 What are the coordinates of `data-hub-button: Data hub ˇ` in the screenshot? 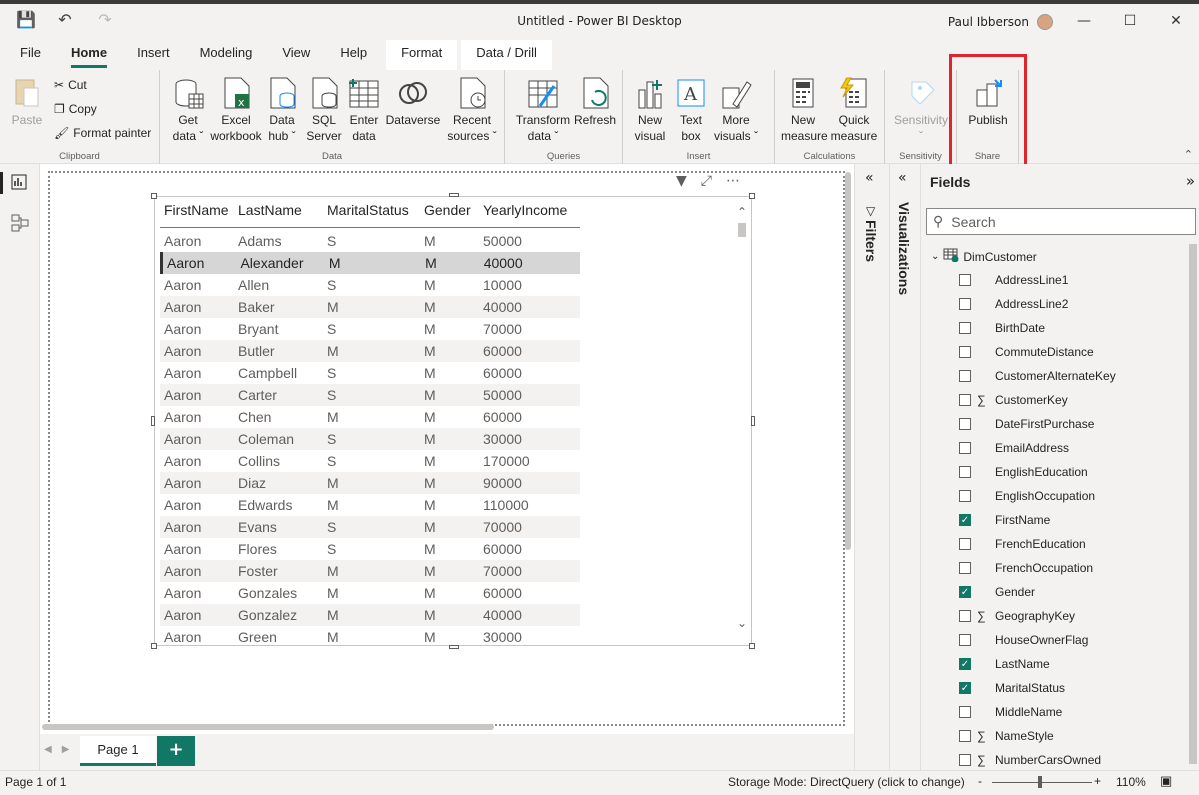 It's located at (282, 110).